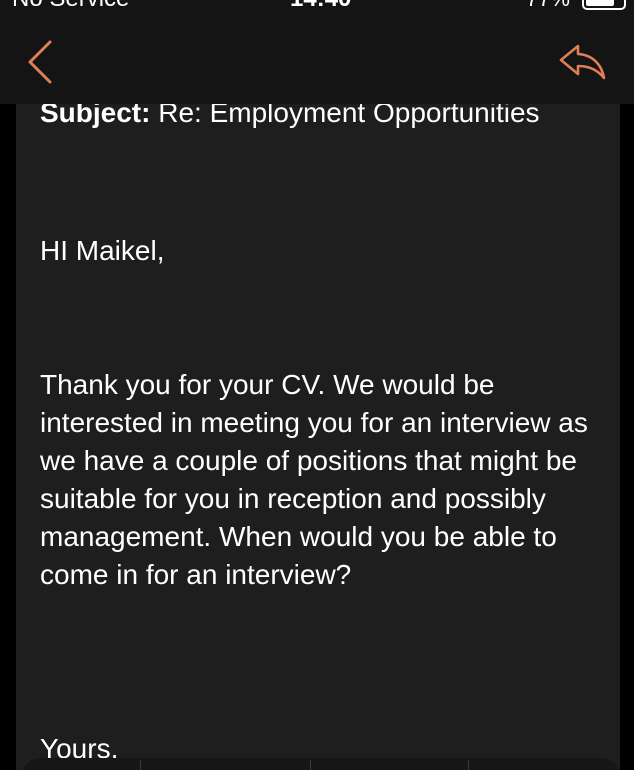 Image resolution: width=634 pixels, height=770 pixels. Describe the element at coordinates (320, 7) in the screenshot. I see `clock-label: 14:40` at that location.